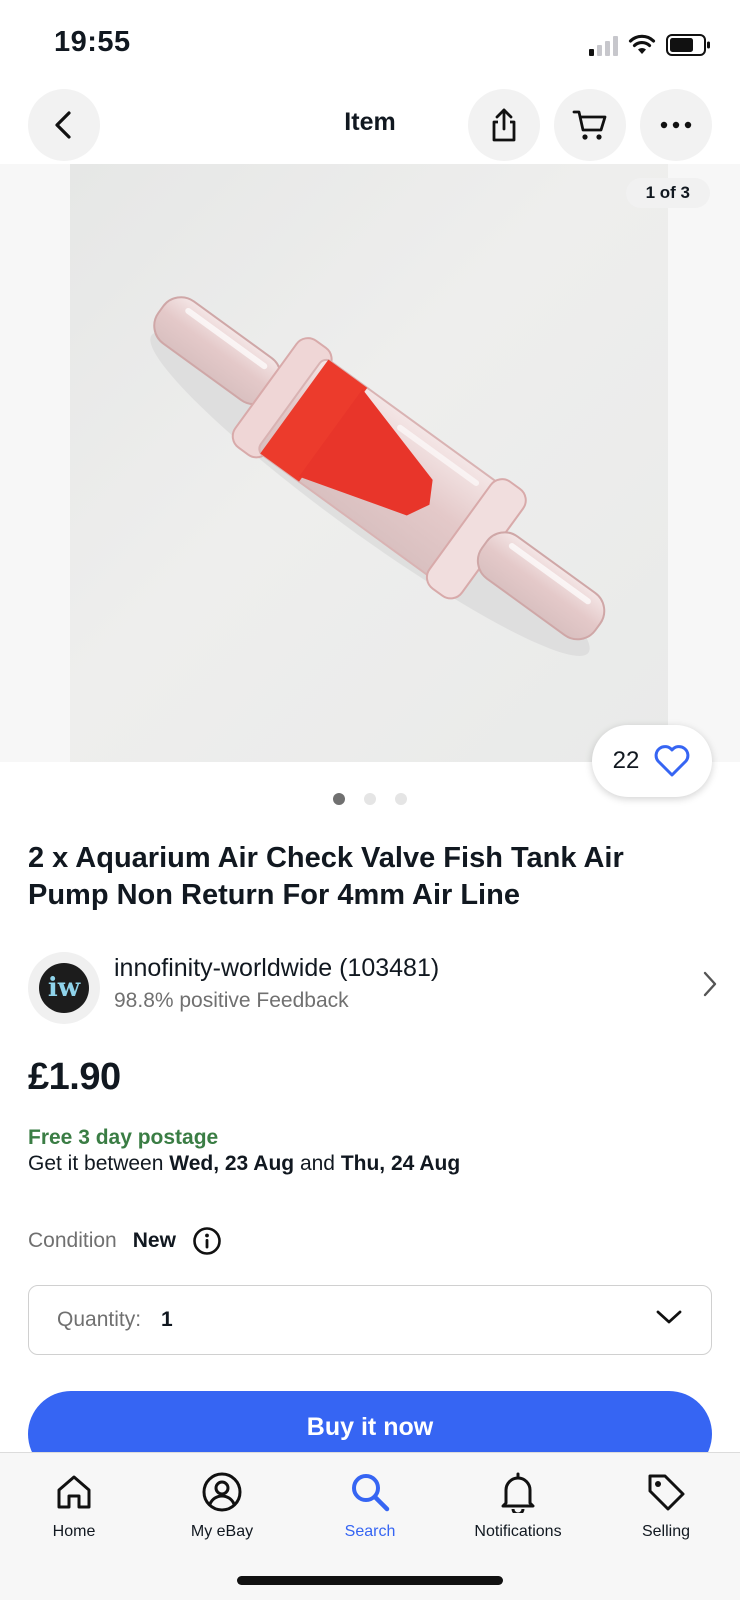  I want to click on battery-icon, so click(688, 45).